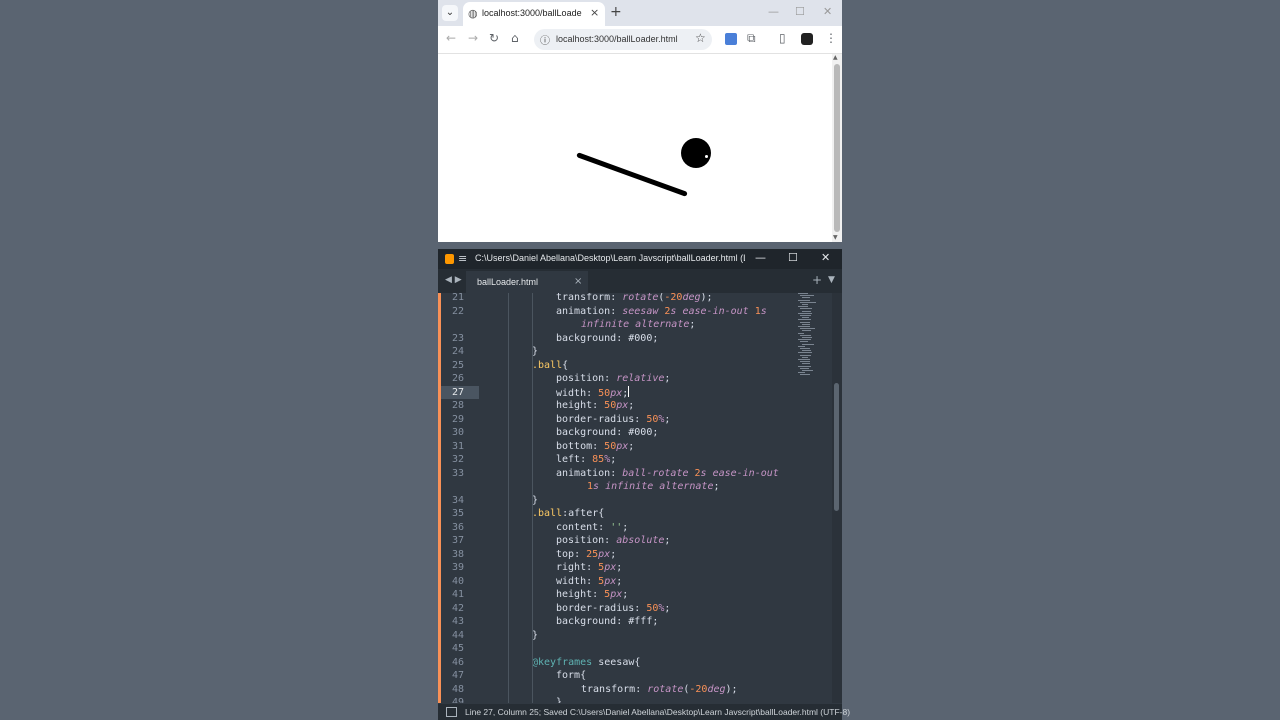 This screenshot has width=1280, height=720. Describe the element at coordinates (700, 38) in the screenshot. I see `bookmark-star-icon: ☆` at that location.